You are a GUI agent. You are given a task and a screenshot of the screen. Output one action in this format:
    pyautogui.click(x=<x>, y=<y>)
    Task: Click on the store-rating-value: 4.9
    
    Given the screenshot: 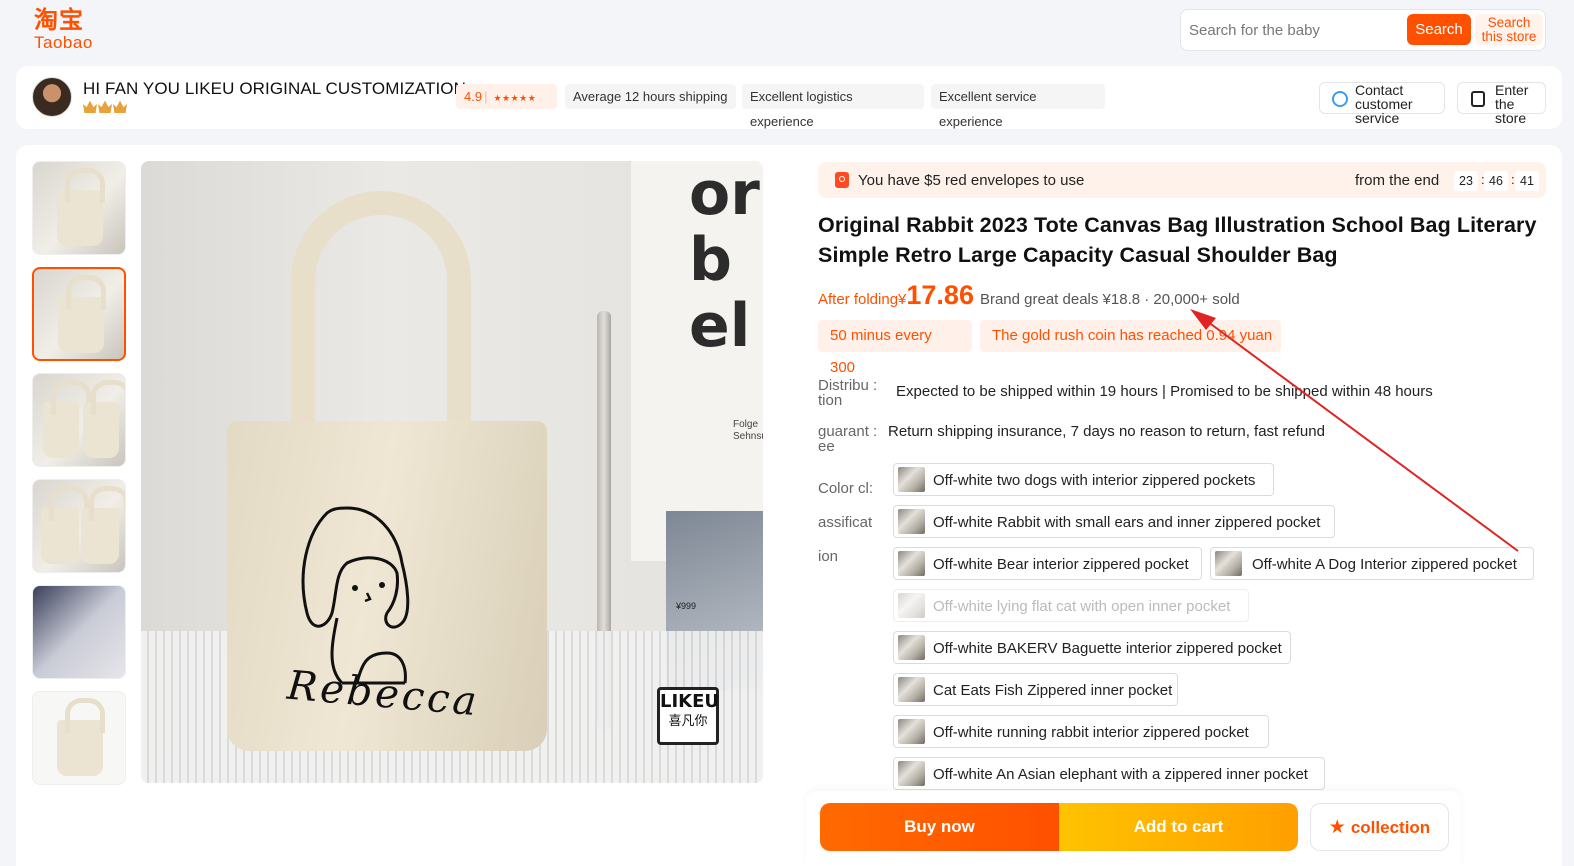 What is the action you would take?
    pyautogui.click(x=473, y=96)
    